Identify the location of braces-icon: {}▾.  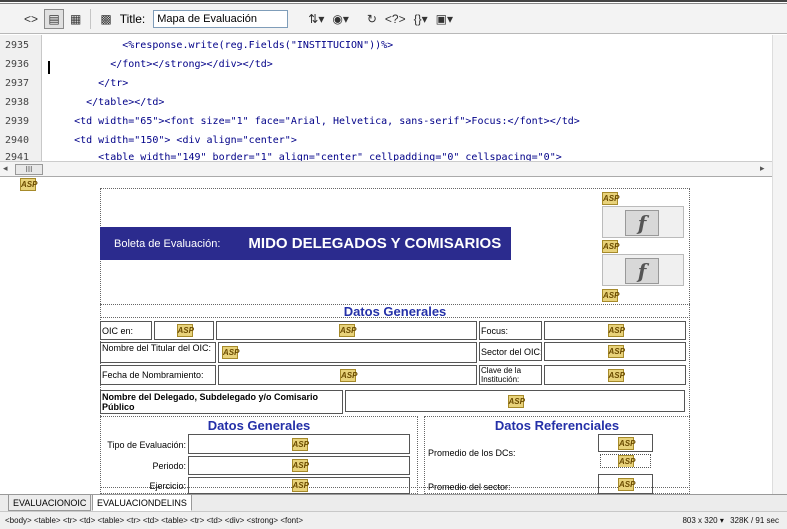
(421, 19).